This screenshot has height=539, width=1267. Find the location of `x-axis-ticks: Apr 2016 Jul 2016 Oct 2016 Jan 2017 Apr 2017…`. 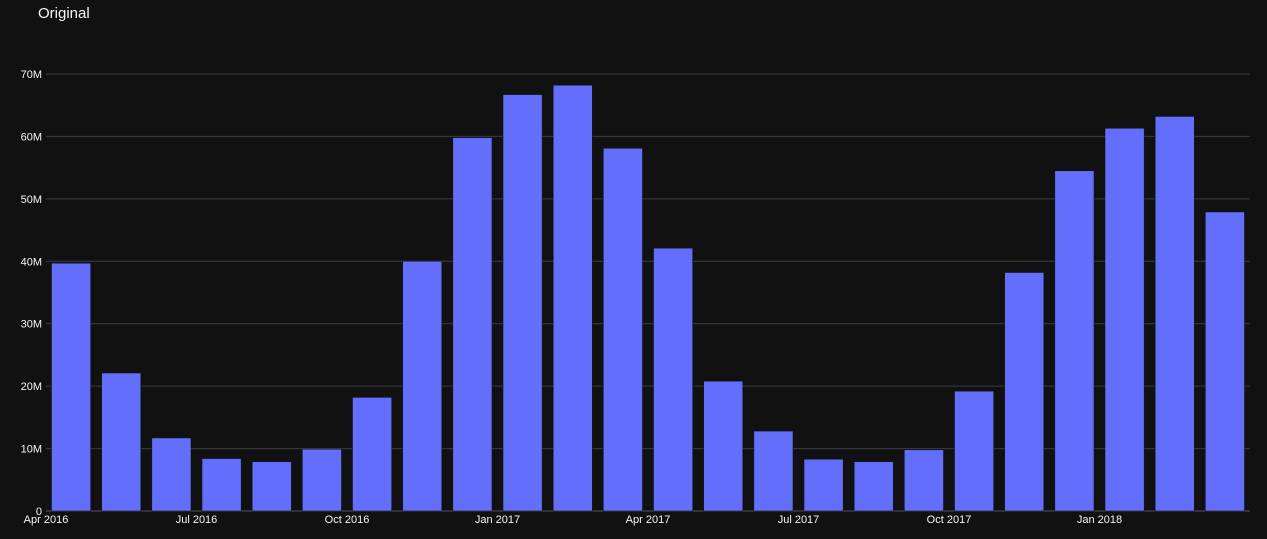

x-axis-ticks: Apr 2016 Jul 2016 Oct 2016 Jan 2017 Apr 2017… is located at coordinates (573, 520).